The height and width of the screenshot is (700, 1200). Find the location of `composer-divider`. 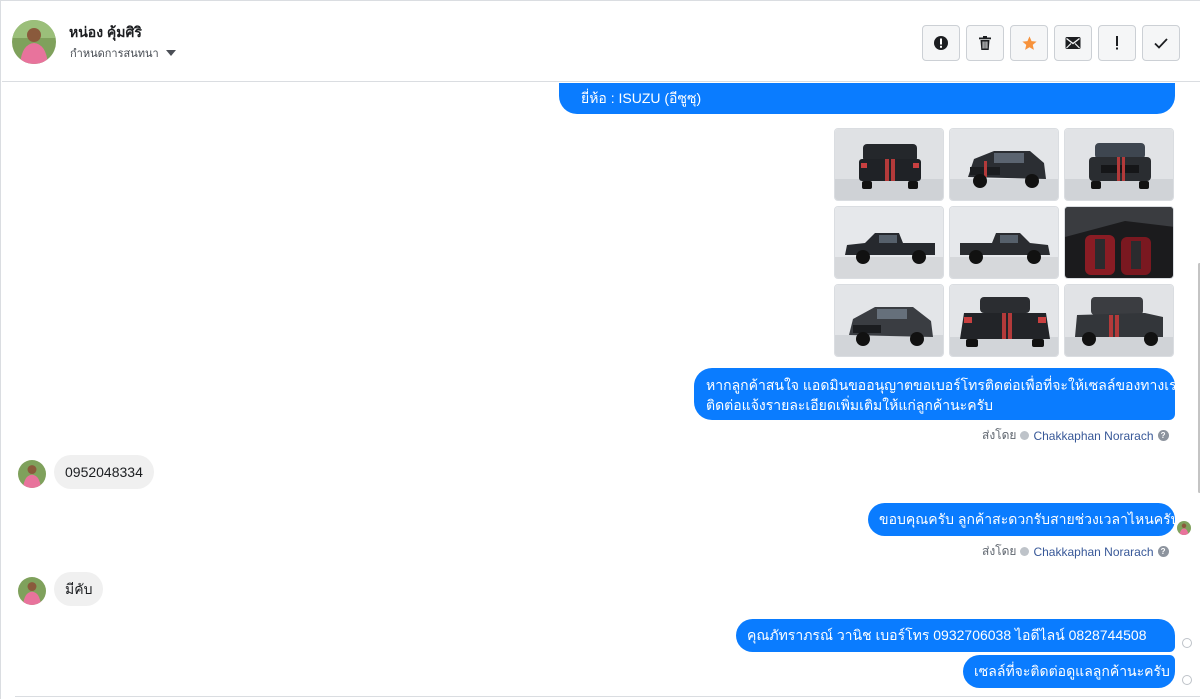

composer-divider is located at coordinates (607, 696).